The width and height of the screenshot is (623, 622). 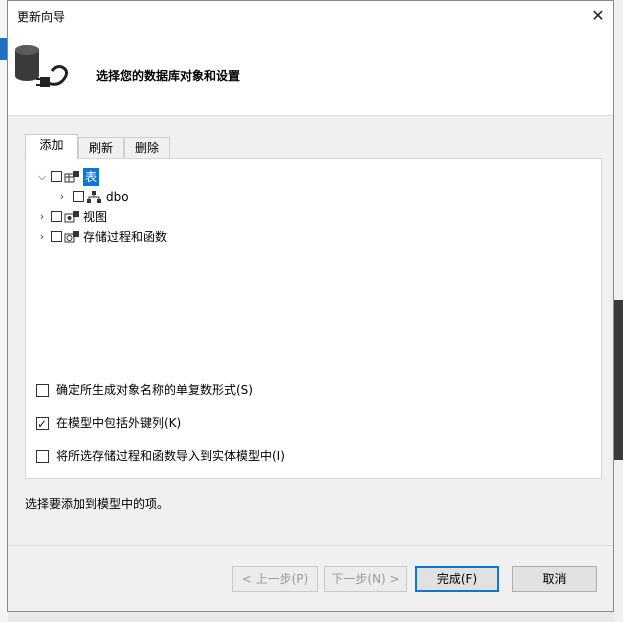 What do you see at coordinates (71, 217) in the screenshot?
I see `view-icon` at bounding box center [71, 217].